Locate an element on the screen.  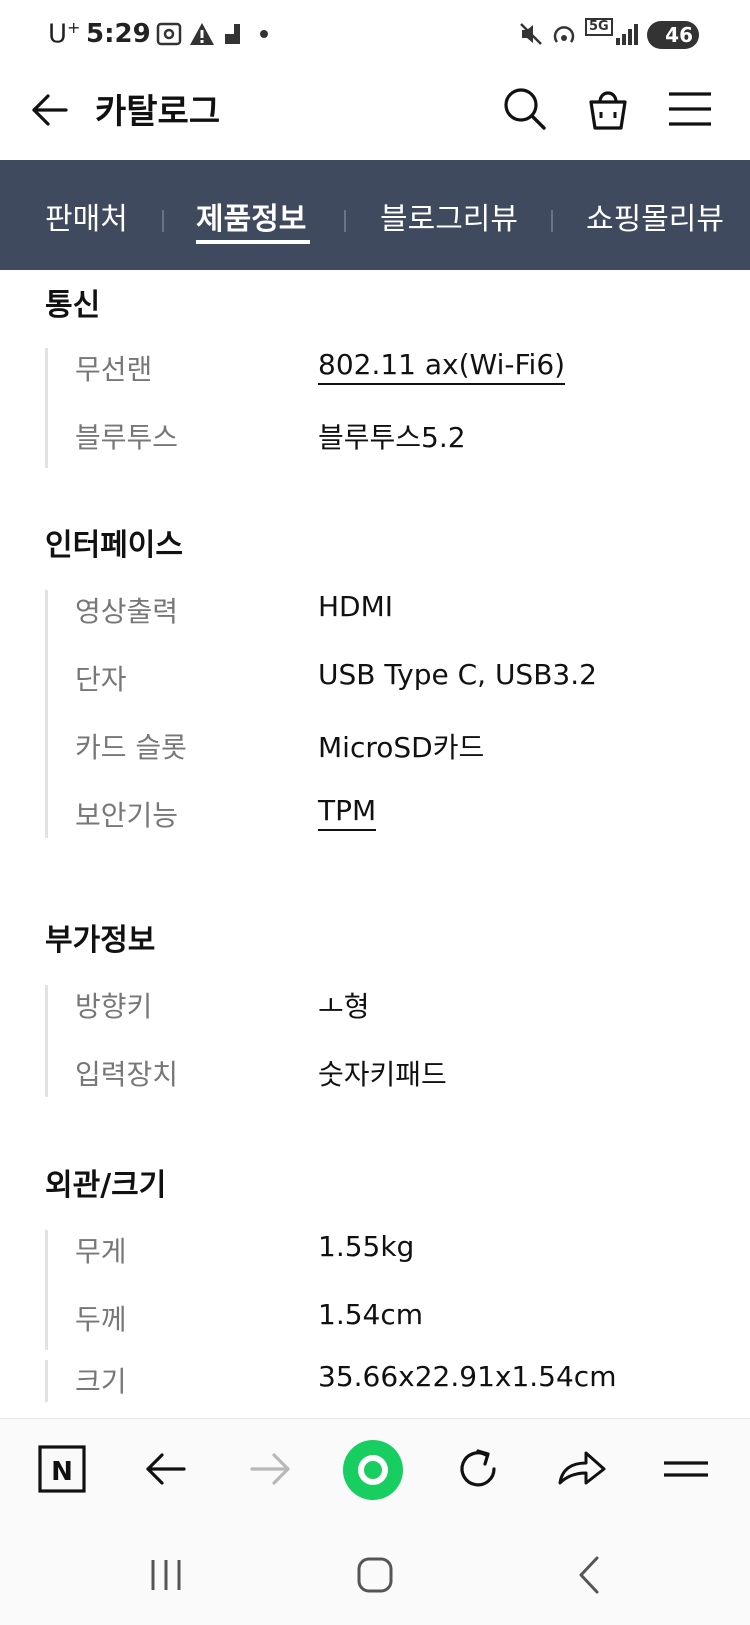
hotspot-icon is located at coordinates (564, 34).